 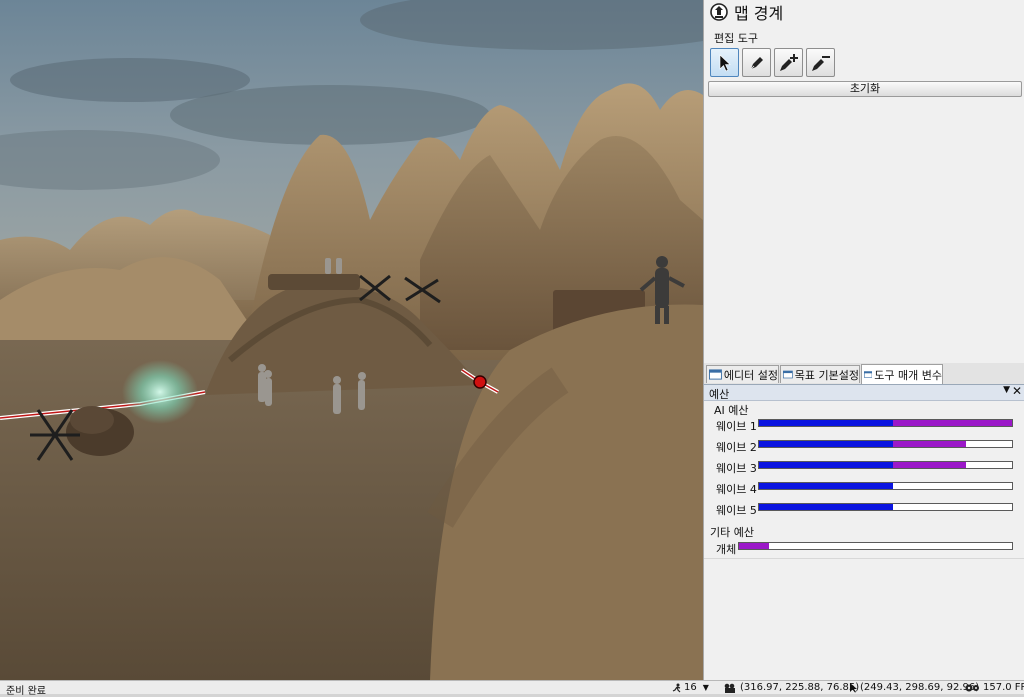 I want to click on map-boundary-icon, so click(x=719, y=12).